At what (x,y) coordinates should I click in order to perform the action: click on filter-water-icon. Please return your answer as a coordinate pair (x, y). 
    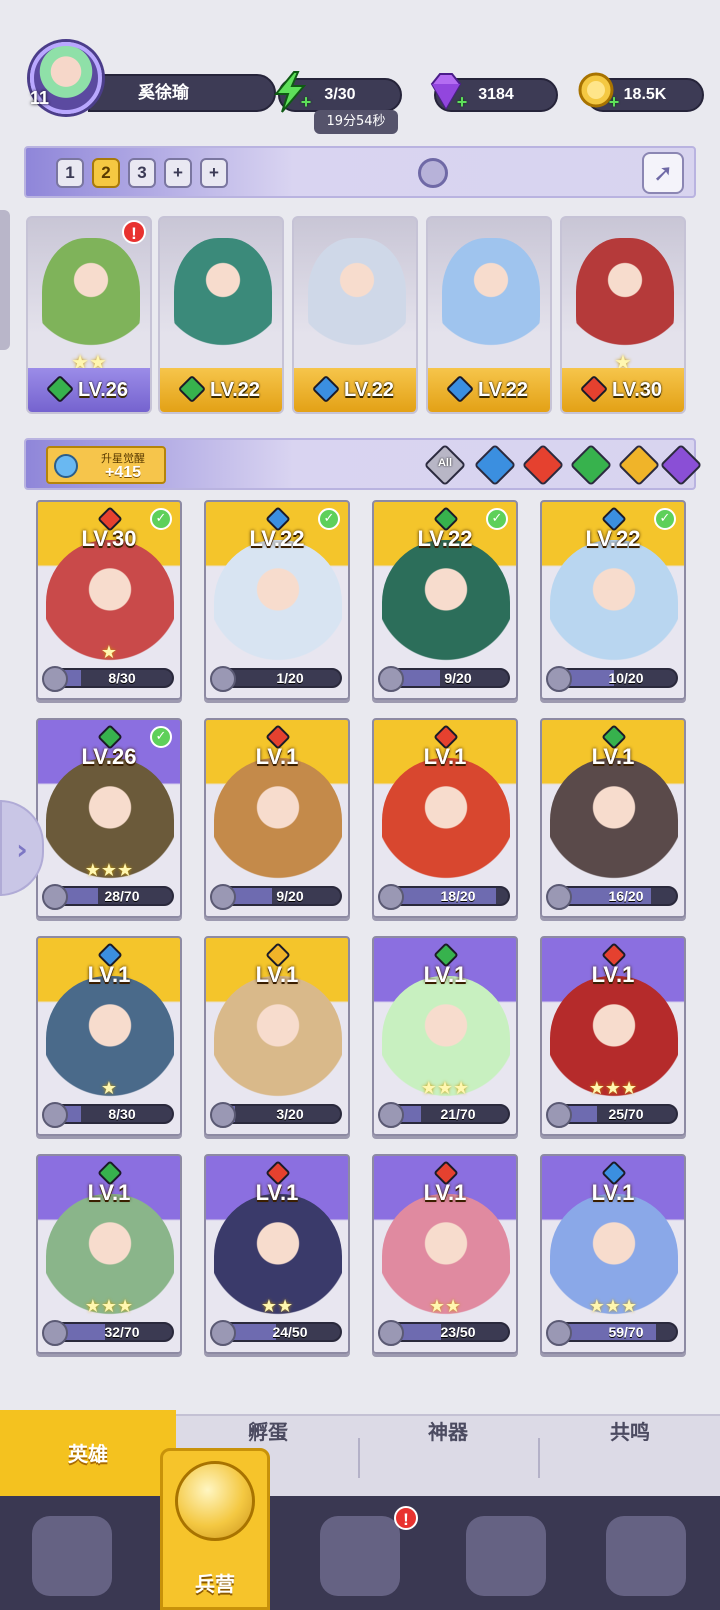
    Looking at the image, I should click on (495, 465).